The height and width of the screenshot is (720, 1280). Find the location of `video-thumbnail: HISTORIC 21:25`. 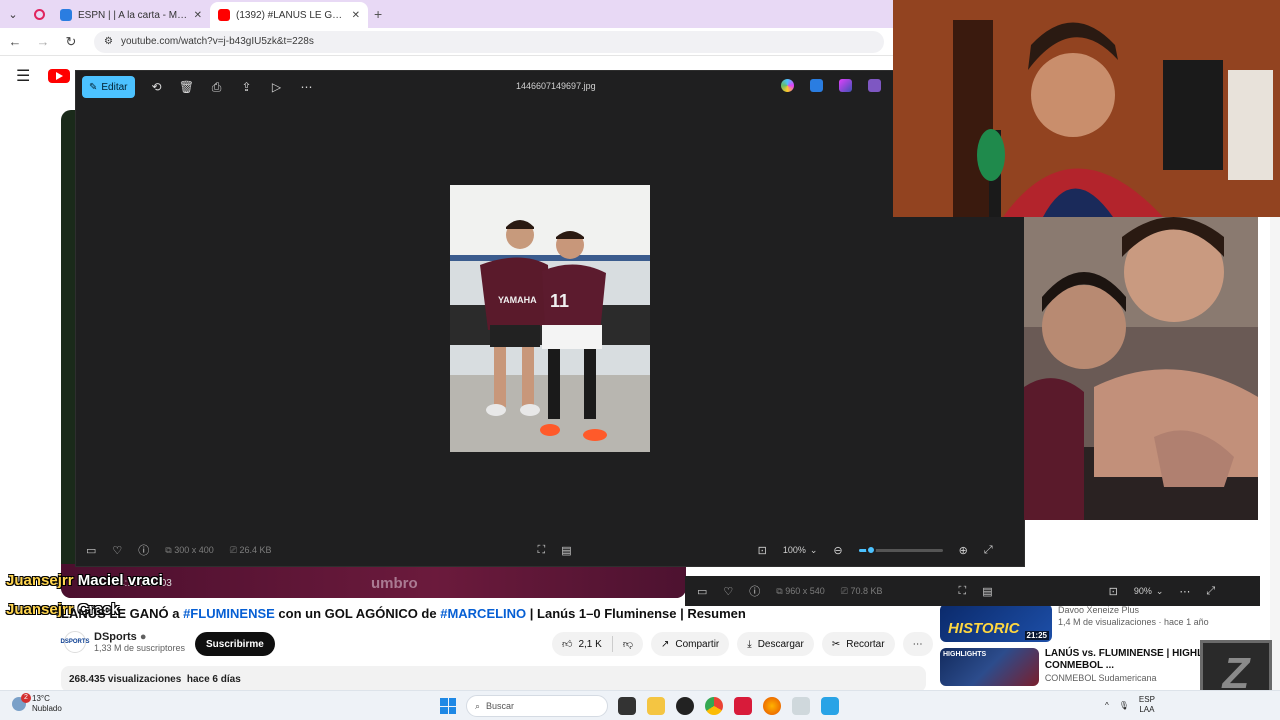

video-thumbnail: HISTORIC 21:25 is located at coordinates (996, 623).